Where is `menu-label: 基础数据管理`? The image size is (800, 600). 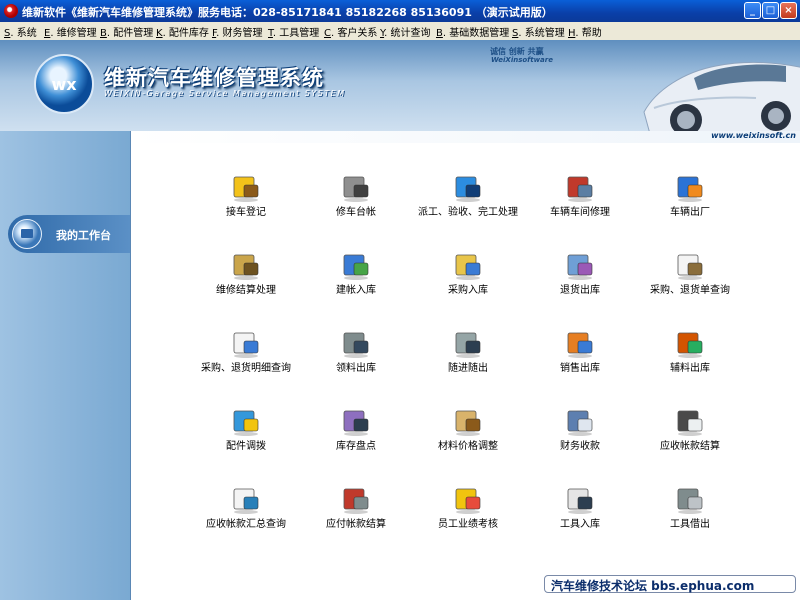
menu-label: 基础数据管理 is located at coordinates (479, 33).